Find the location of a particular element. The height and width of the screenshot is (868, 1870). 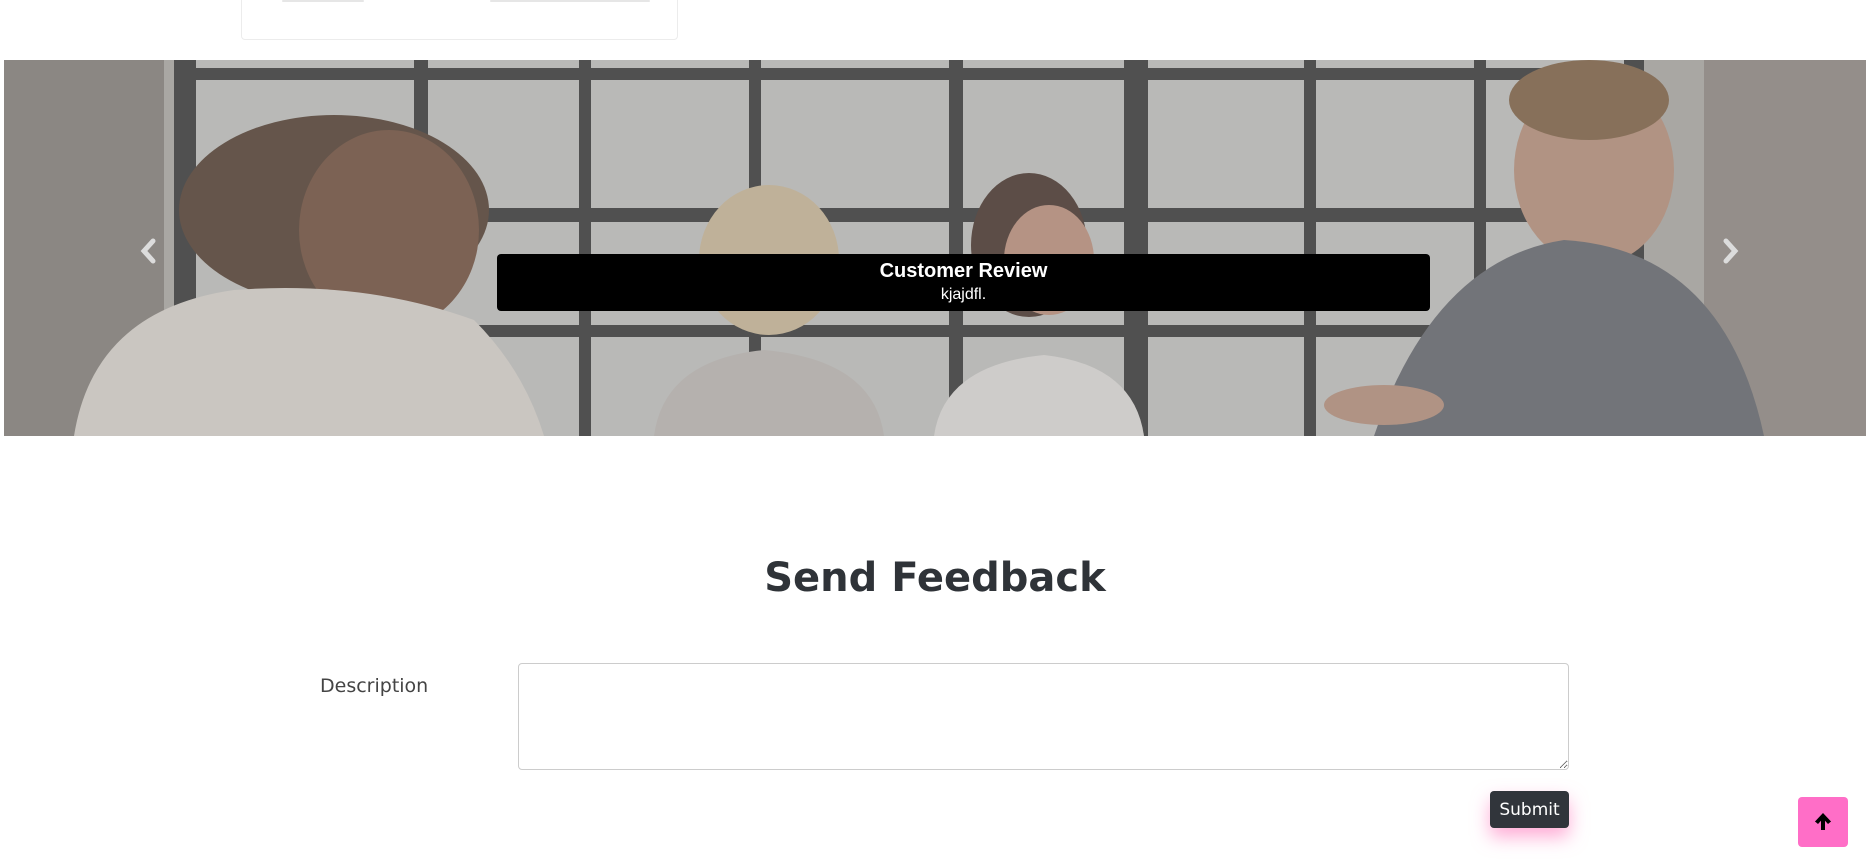

carousel-caption: Customer Review kjajdfl. is located at coordinates (963, 282).